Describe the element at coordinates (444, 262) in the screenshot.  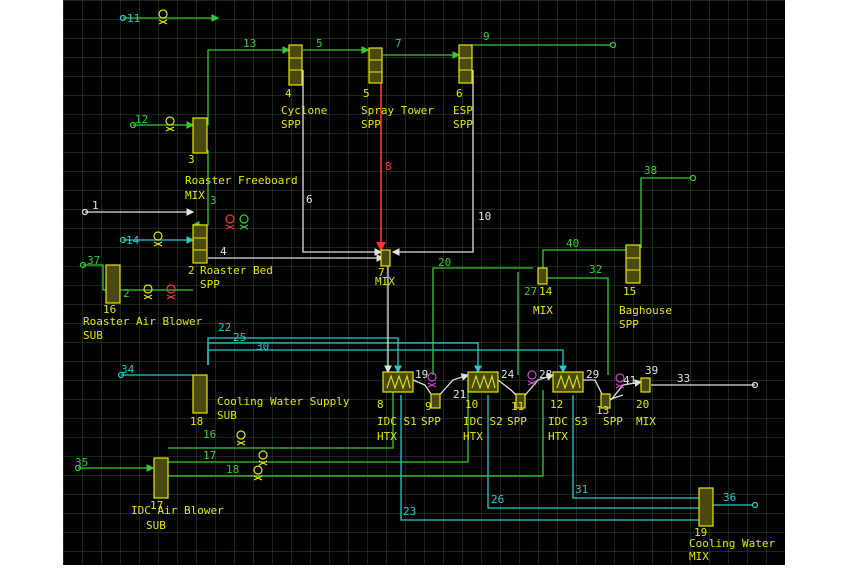
I see `stream-label: 20` at that location.